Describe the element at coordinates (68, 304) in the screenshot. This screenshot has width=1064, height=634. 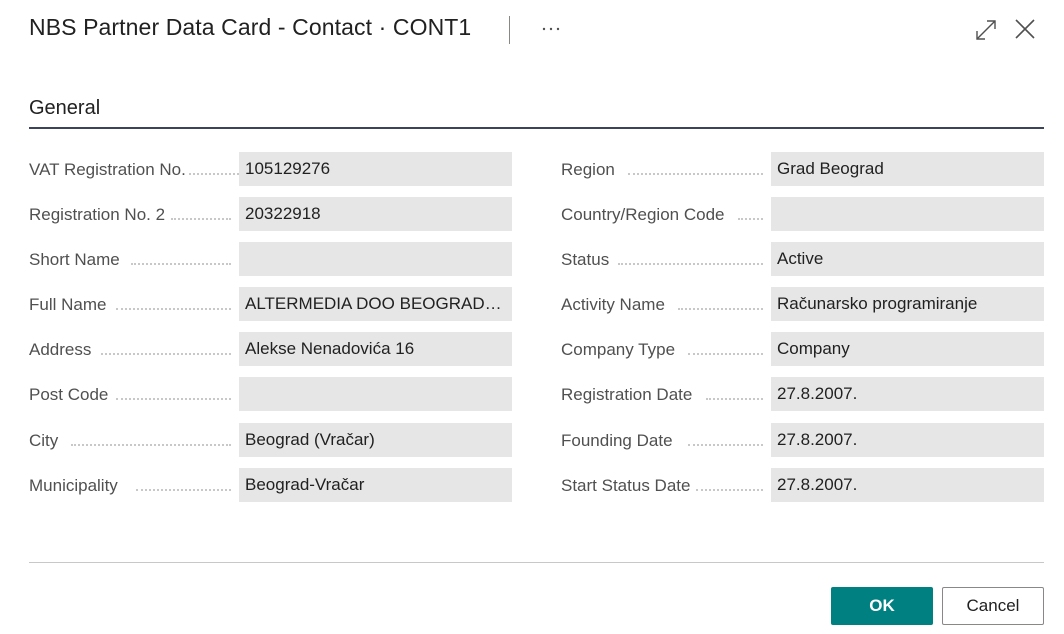
I see `field-label: Full Name` at that location.